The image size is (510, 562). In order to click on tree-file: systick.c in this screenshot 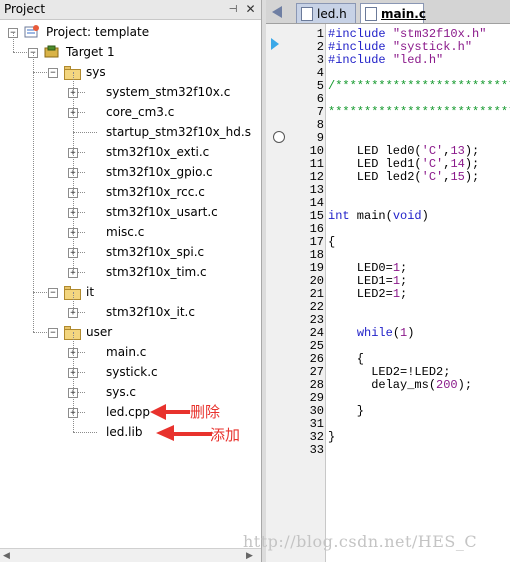, I will do `click(130, 372)`.